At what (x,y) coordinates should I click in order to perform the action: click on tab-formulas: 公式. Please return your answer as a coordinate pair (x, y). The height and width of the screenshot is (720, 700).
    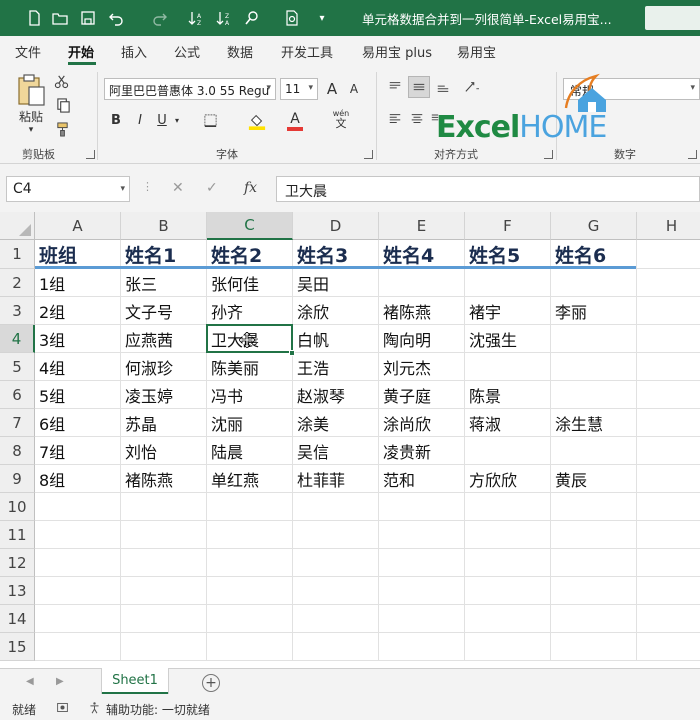
    Looking at the image, I should click on (187, 51).